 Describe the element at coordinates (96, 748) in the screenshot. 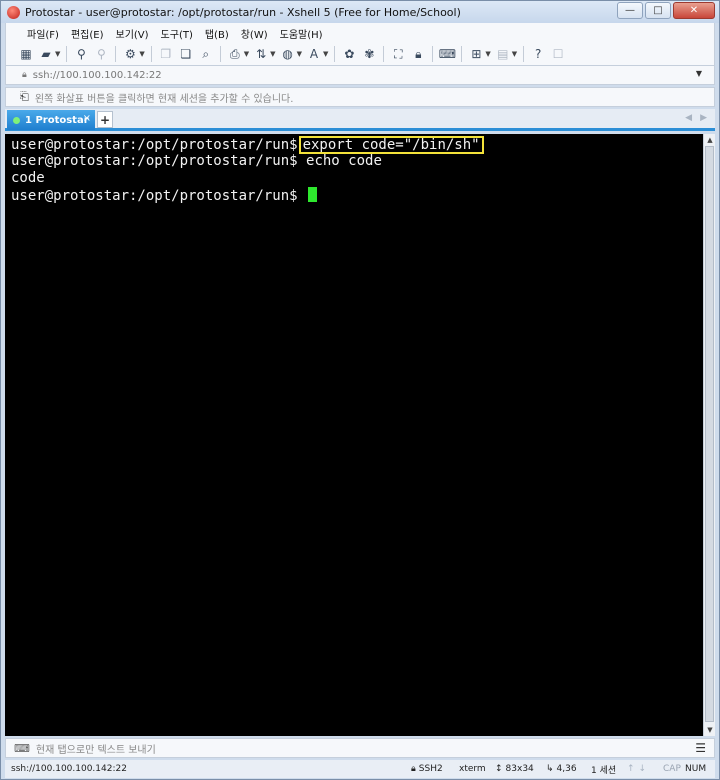

I see `compose-input: 현재 탭으로만 텍스트 보내기` at that location.